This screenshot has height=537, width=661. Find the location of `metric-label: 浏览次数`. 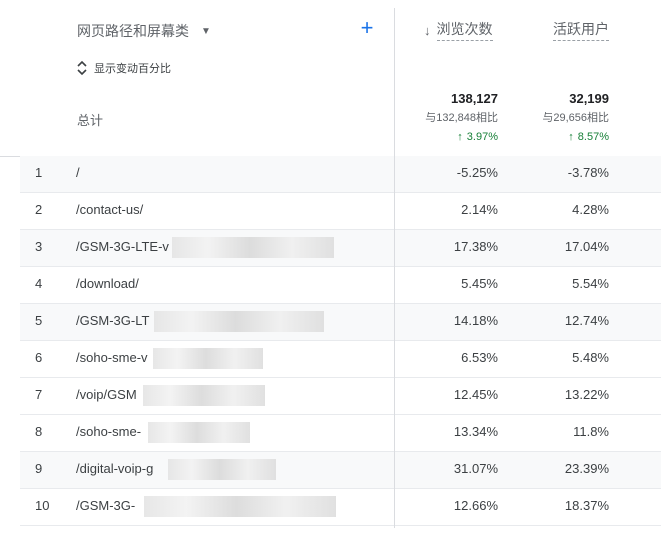

metric-label: 浏览次数 is located at coordinates (464, 30).